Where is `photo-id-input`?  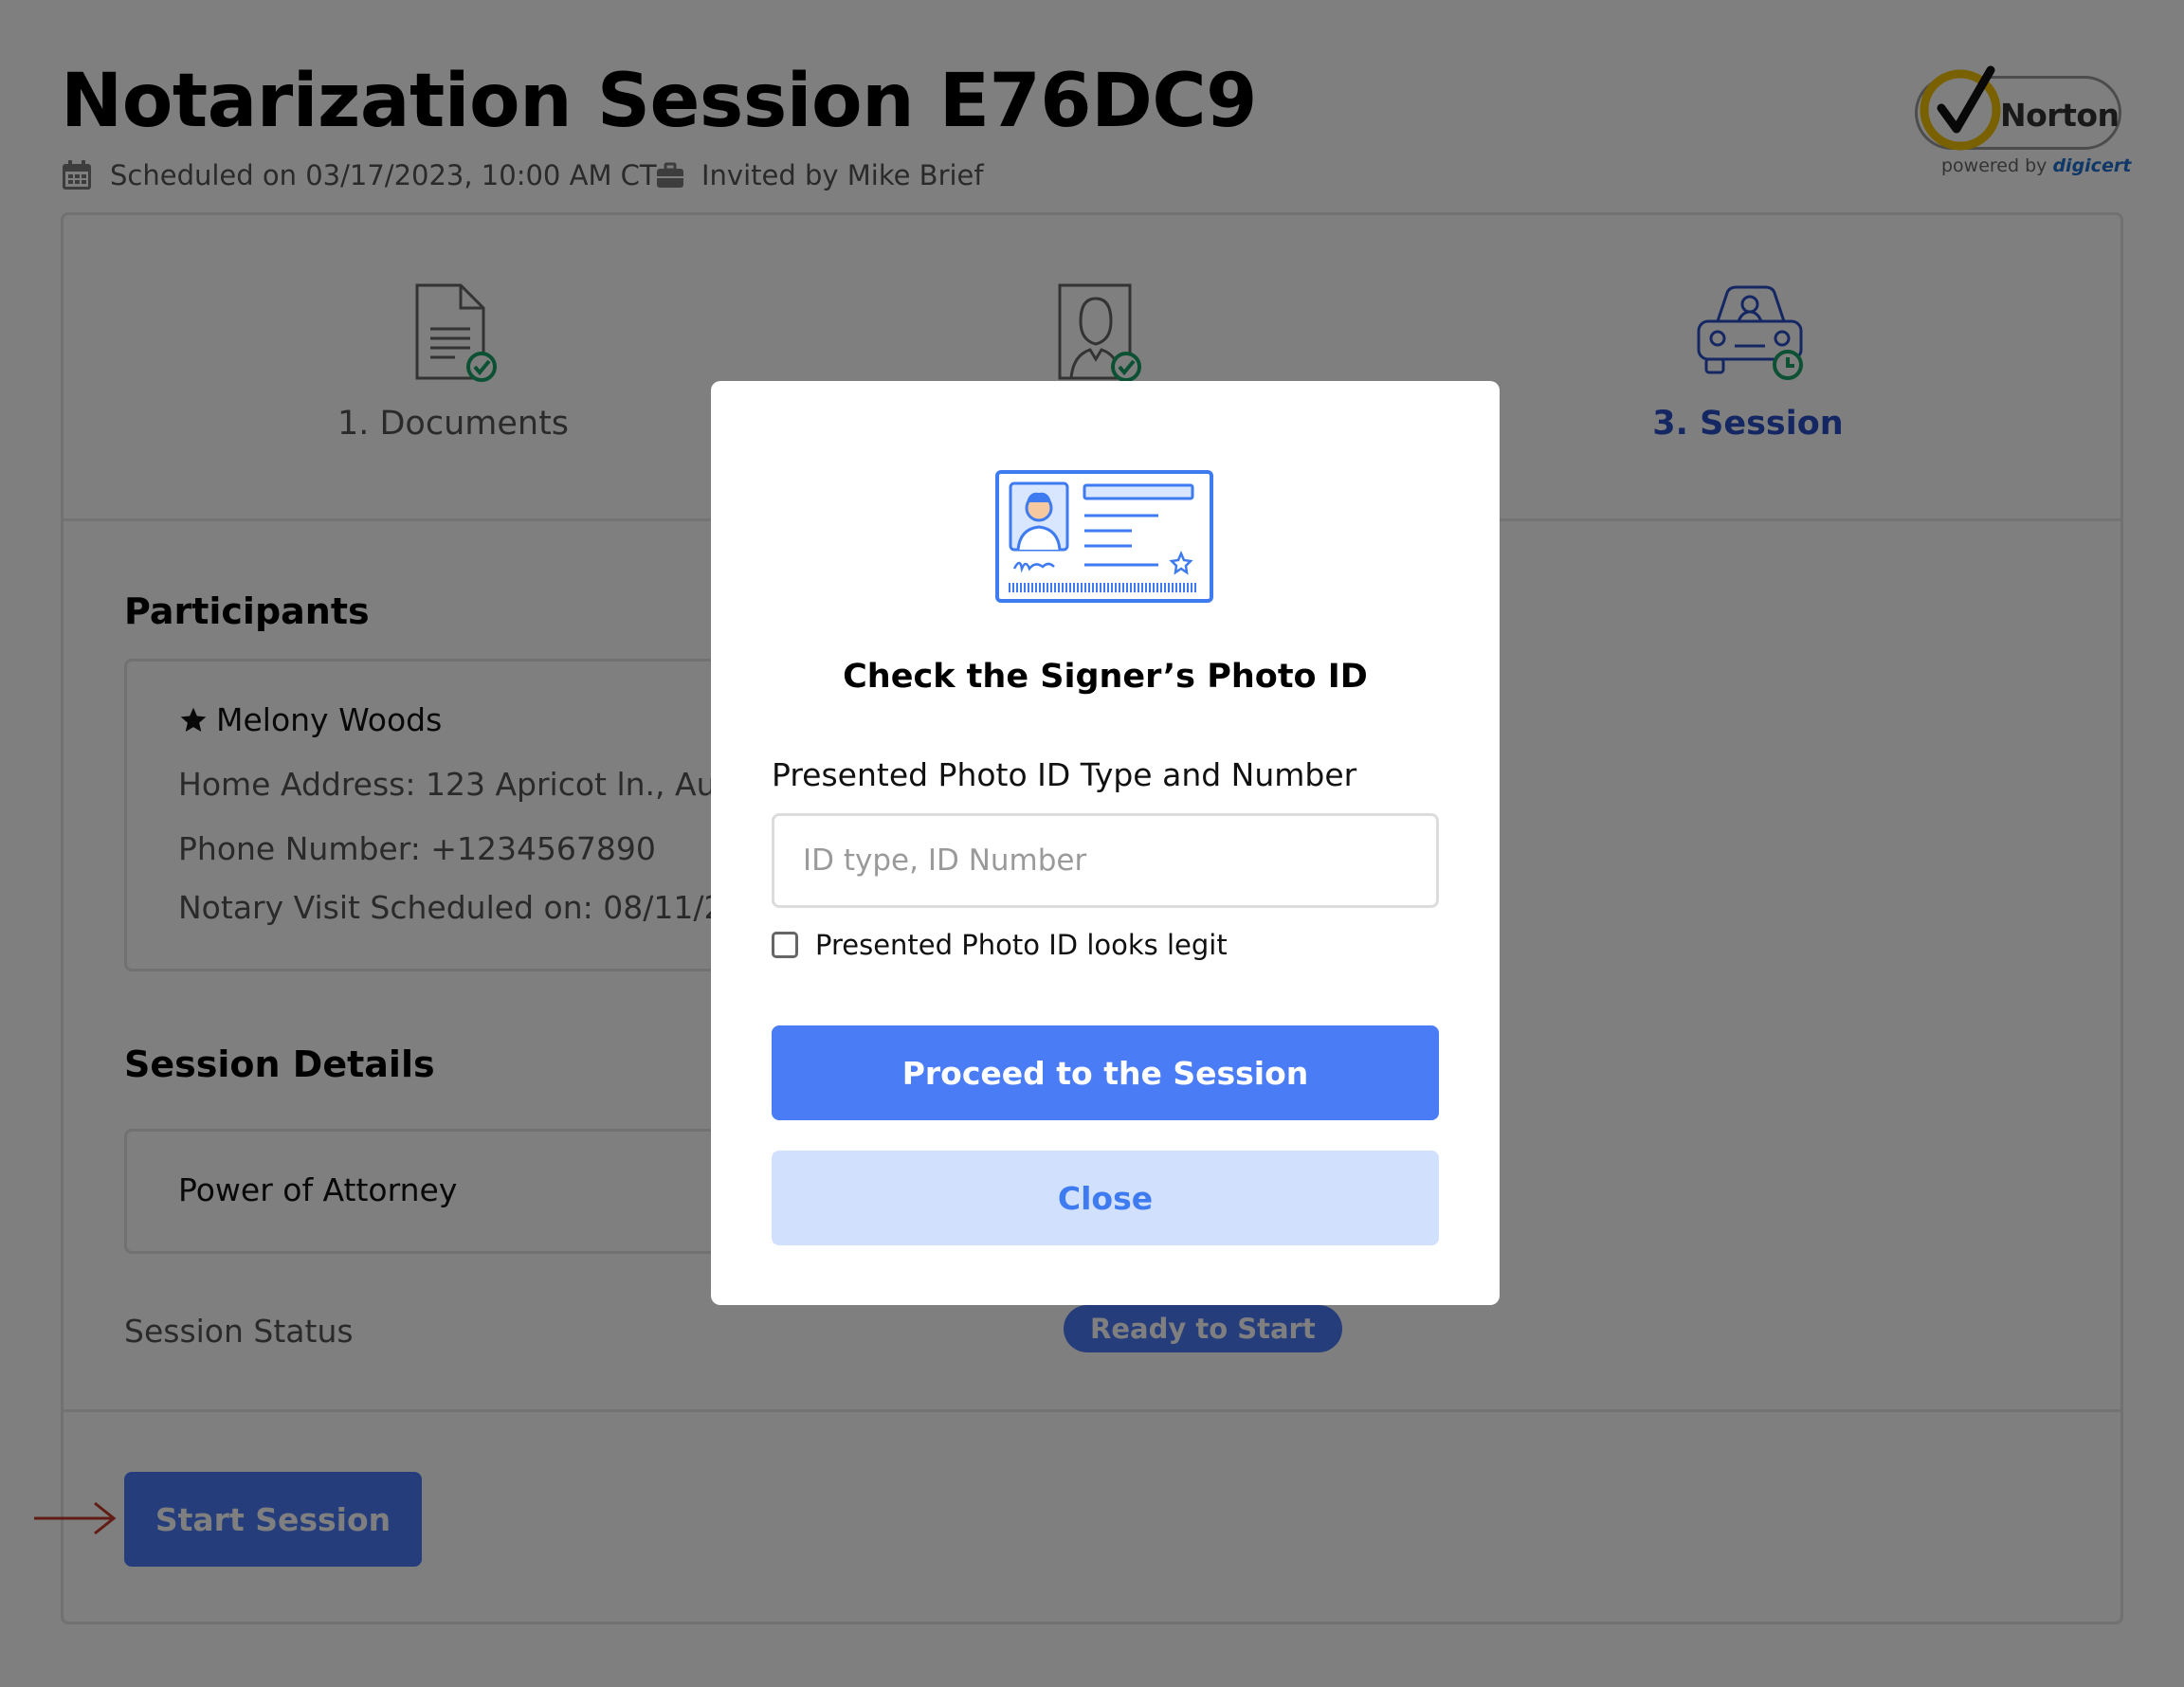
photo-id-input is located at coordinates (1105, 860).